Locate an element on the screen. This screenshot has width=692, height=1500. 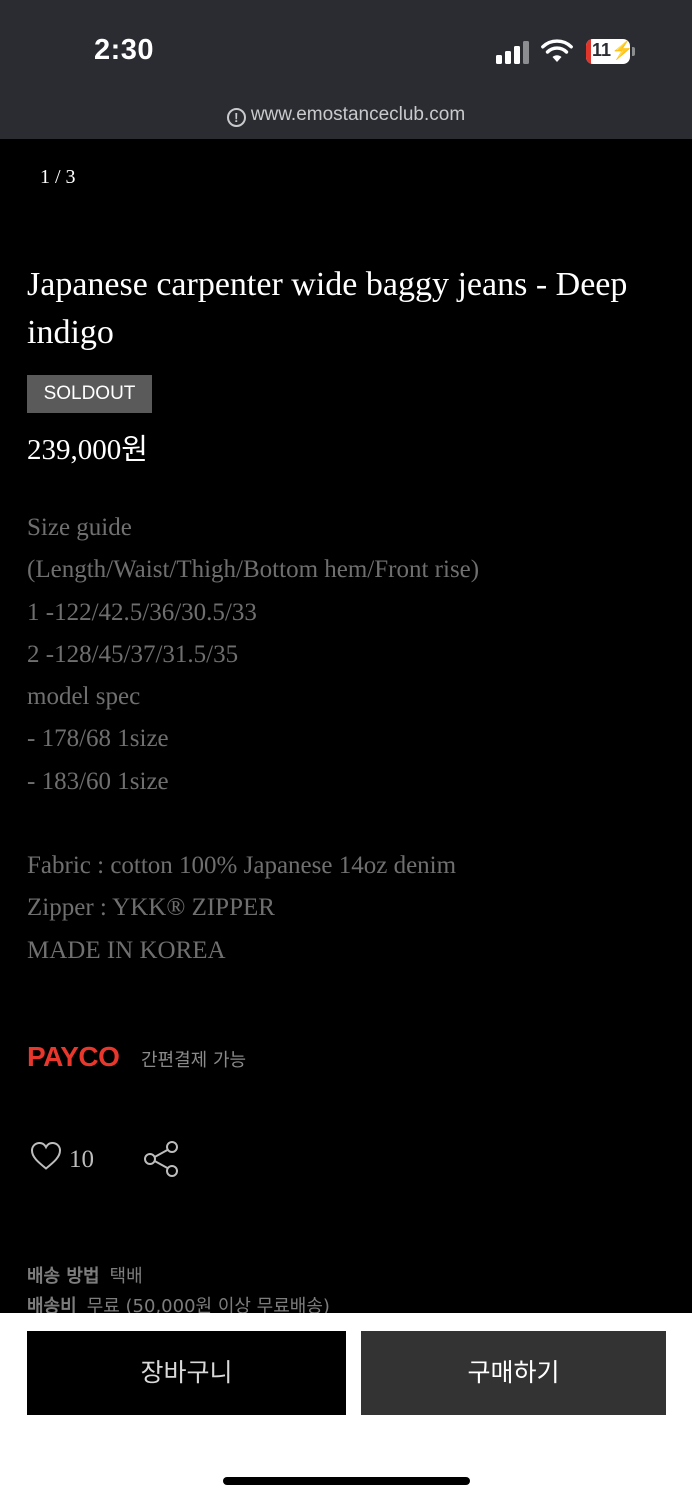
battery-icon: 11⚡ is located at coordinates (608, 51).